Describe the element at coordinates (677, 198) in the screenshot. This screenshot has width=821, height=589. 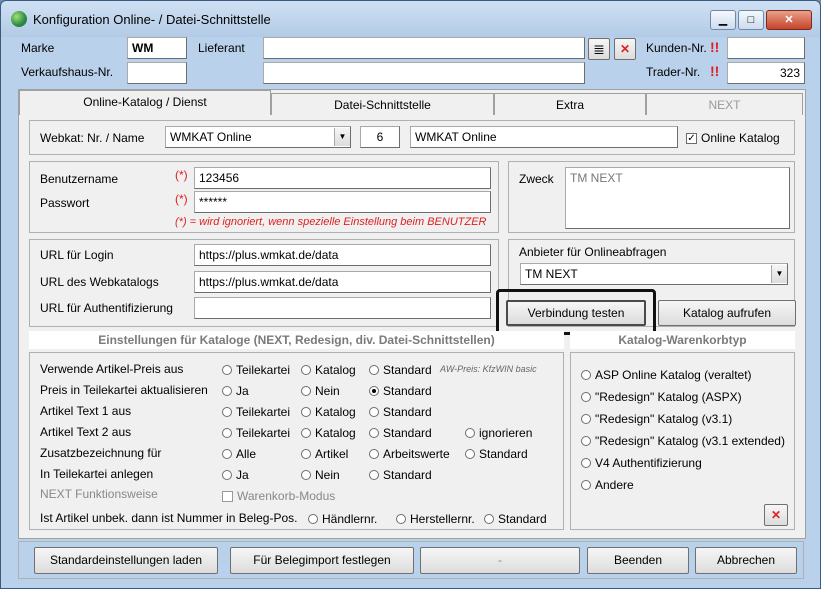
I see `zweck-field: TM NEXT` at that location.